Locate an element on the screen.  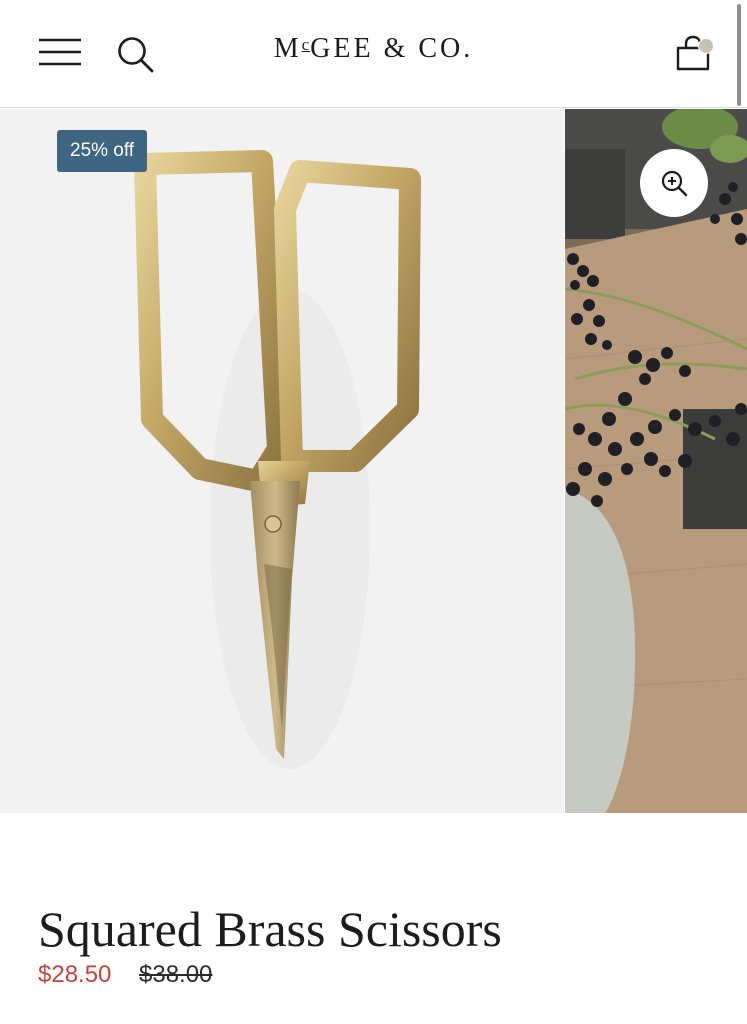
site-header: McGEE & CO. is located at coordinates (373, 54).